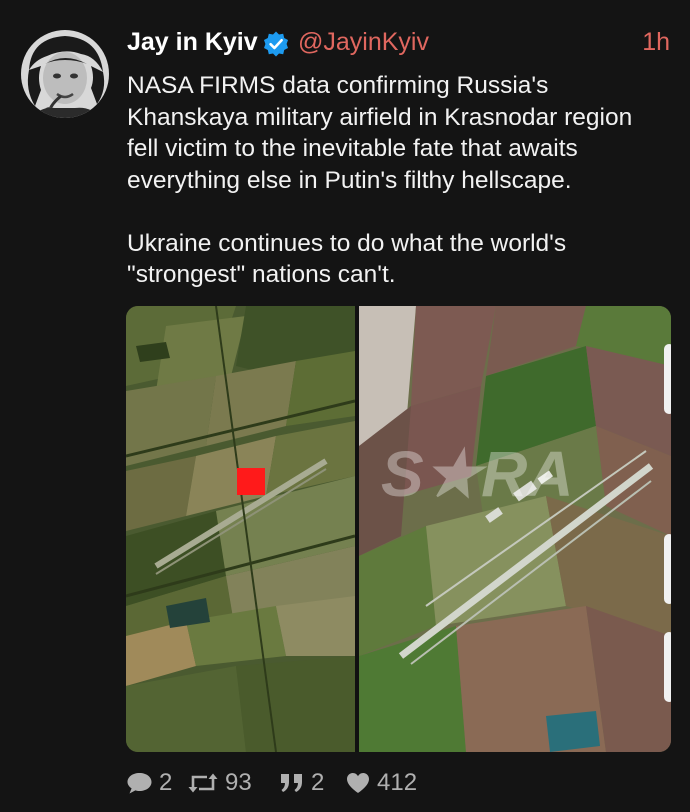  I want to click on like-action: 412, so click(381, 783).